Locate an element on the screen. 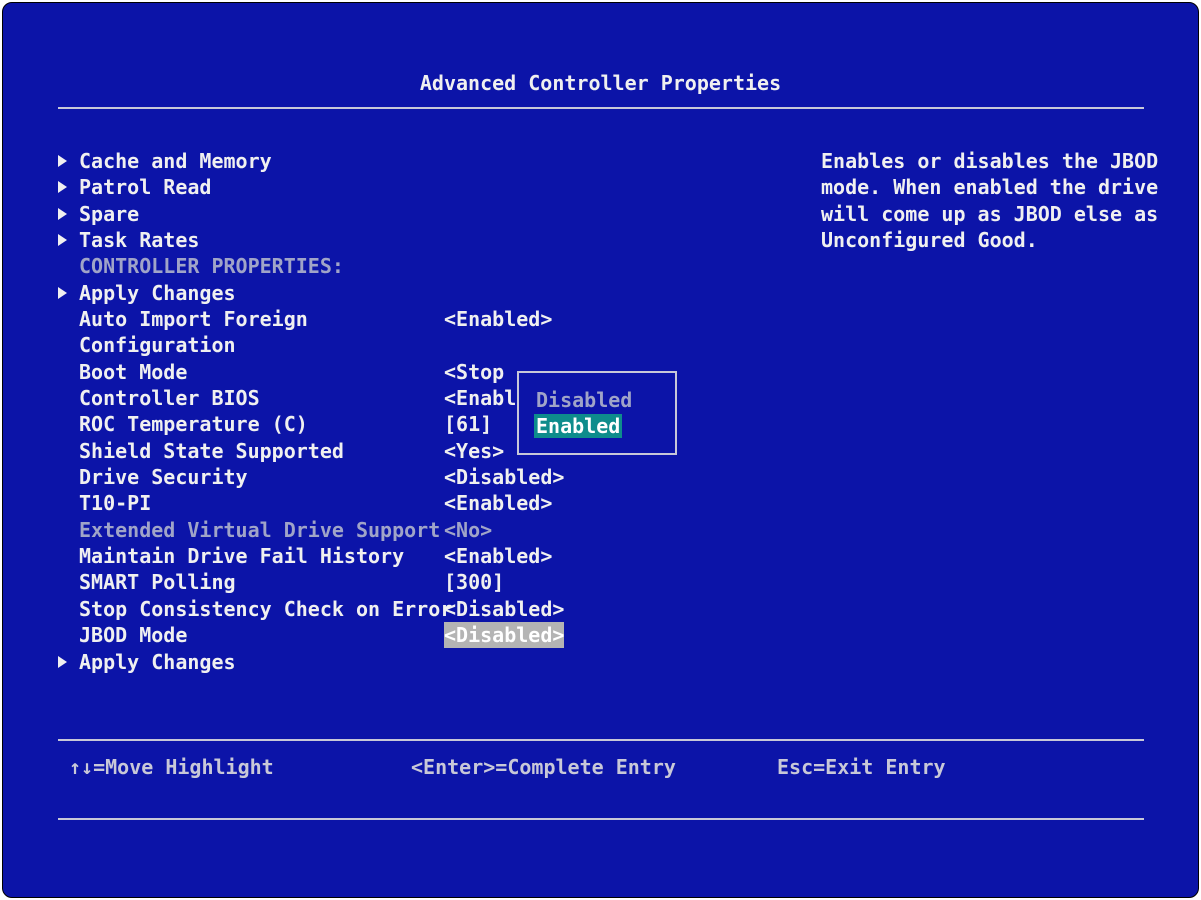 This screenshot has height=900, width=1201. footer-divider-bottom is located at coordinates (601, 819).